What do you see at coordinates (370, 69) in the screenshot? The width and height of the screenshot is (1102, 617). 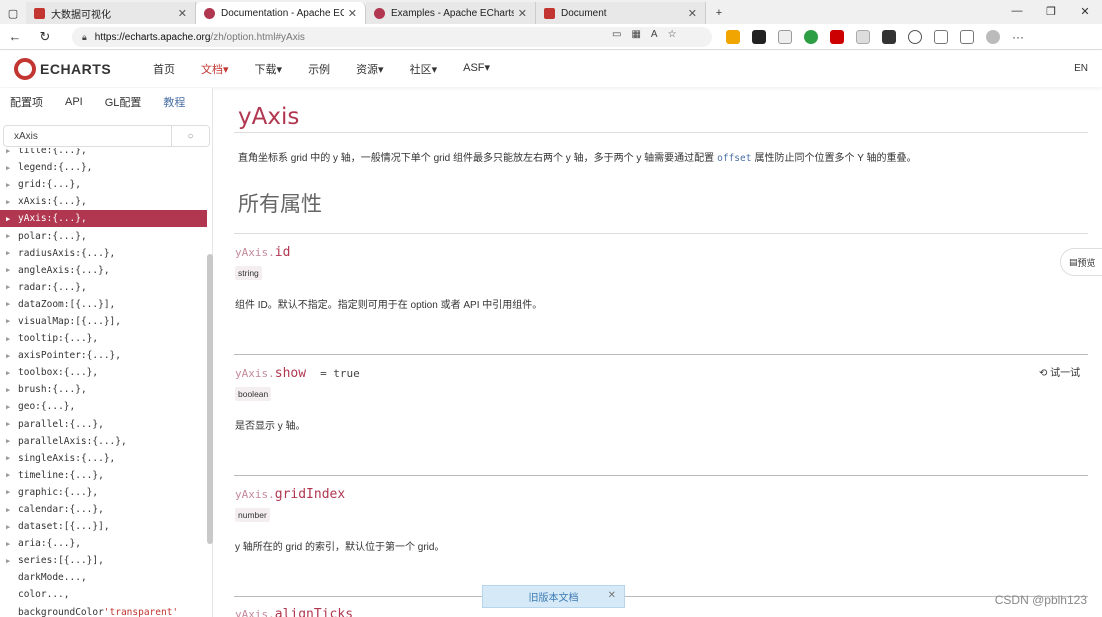 I see `nav-resources: 资源▾` at bounding box center [370, 69].